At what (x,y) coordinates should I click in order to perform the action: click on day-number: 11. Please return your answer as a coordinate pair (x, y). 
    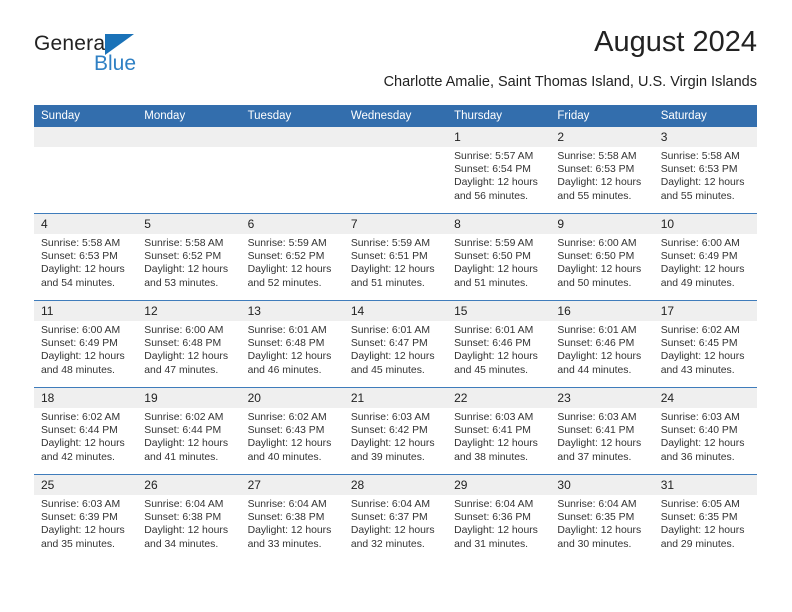
    Looking at the image, I should click on (86, 311).